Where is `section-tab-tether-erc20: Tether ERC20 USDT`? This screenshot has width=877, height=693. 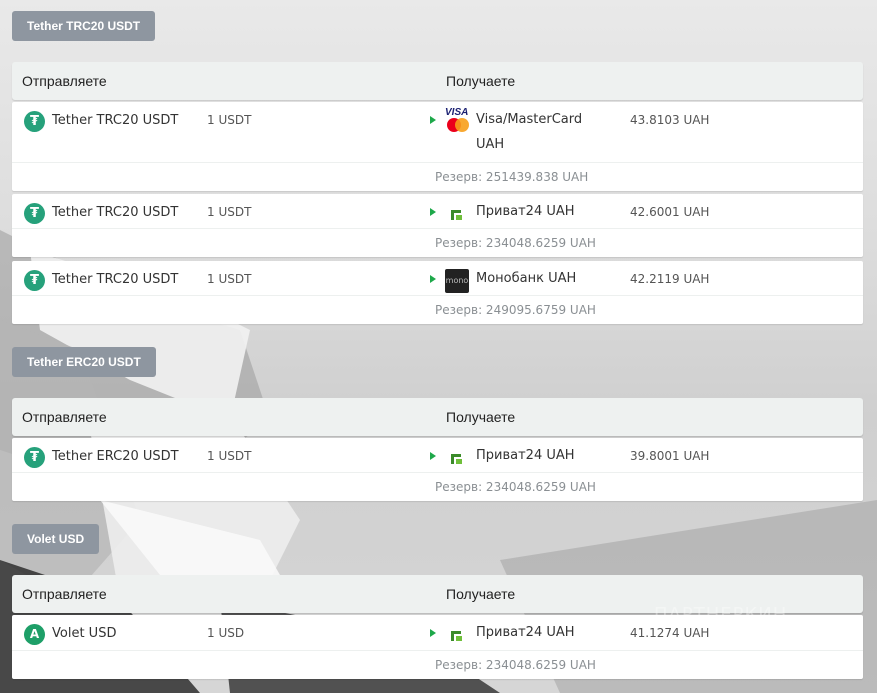 section-tab-tether-erc20: Tether ERC20 USDT is located at coordinates (84, 362).